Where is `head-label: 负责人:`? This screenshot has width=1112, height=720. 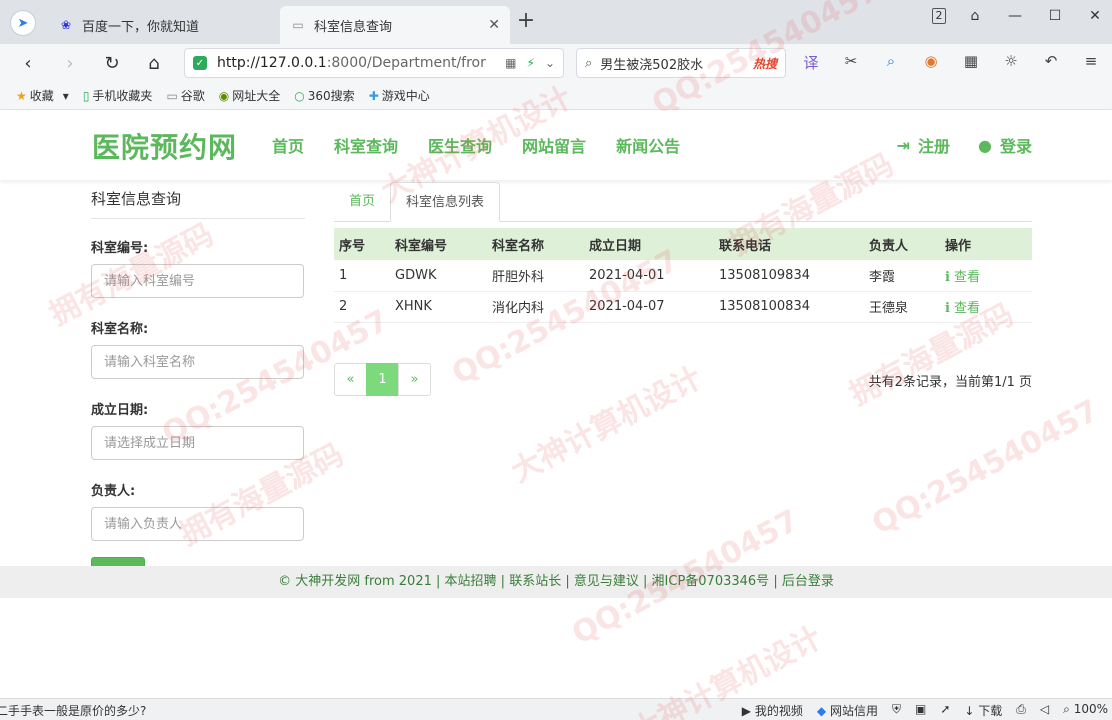
head-label: 负责人: is located at coordinates (113, 491).